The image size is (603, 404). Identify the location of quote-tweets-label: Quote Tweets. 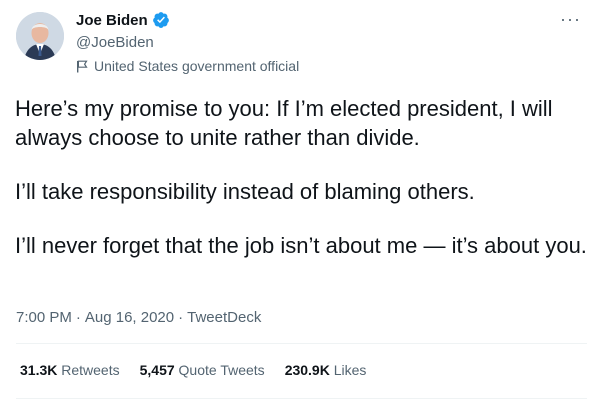
(221, 370).